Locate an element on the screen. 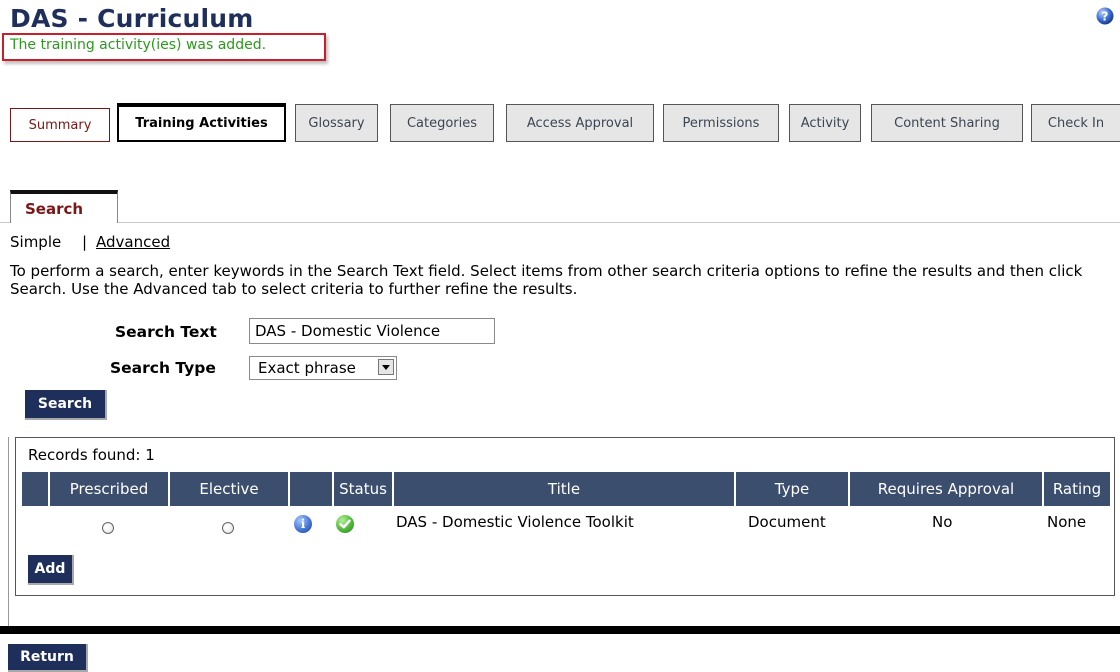 This screenshot has height=672, width=1120. row-requires-approval: No is located at coordinates (942, 522).